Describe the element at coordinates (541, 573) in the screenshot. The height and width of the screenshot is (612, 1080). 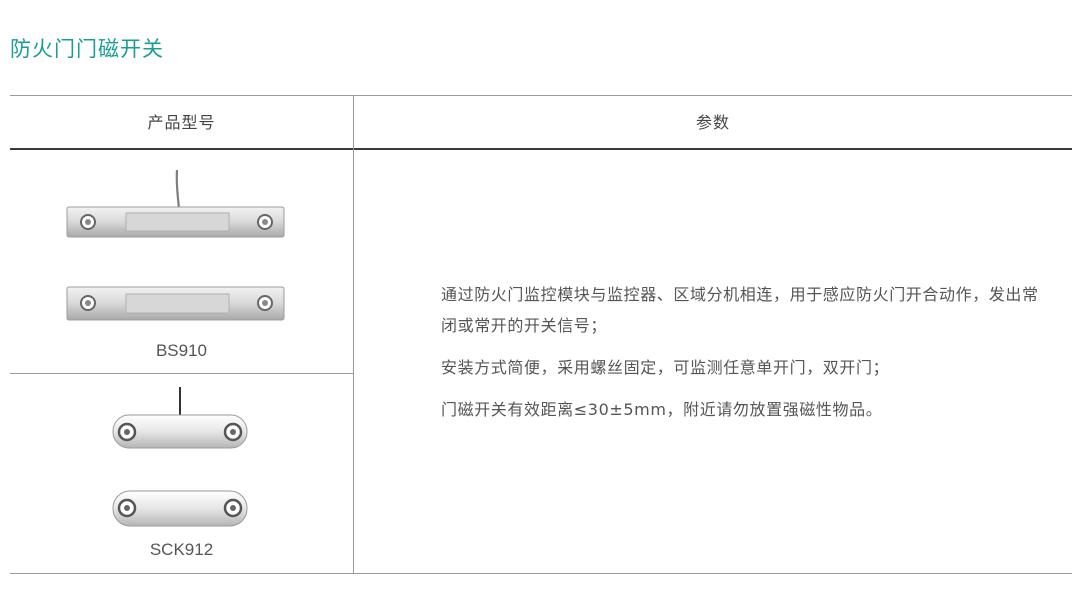
I see `table-bottom-rule` at that location.